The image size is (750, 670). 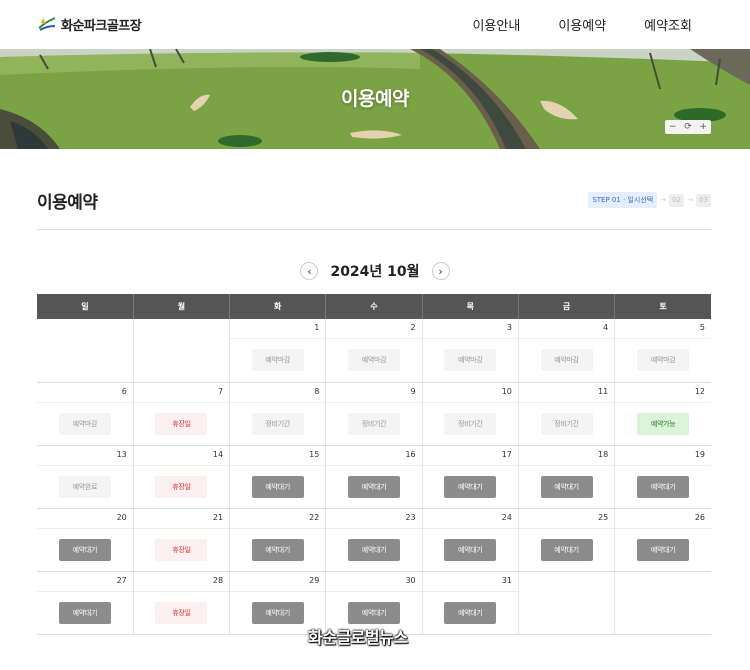 I want to click on weekday-tue: 화, so click(x=278, y=306).